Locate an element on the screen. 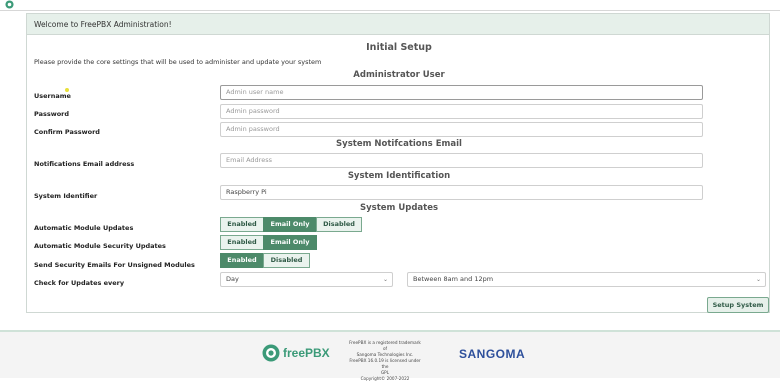 The height and width of the screenshot is (382, 780). legal-line: Copyright© 2007-2022 is located at coordinates (385, 378).